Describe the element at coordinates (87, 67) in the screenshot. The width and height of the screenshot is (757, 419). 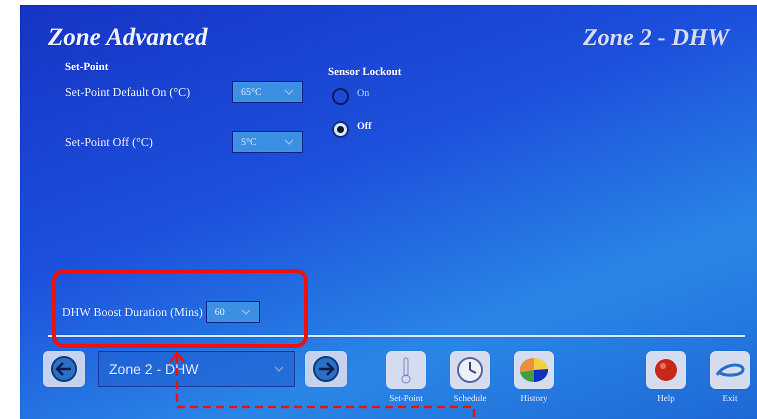
I see `section-heading: Set-Point` at that location.